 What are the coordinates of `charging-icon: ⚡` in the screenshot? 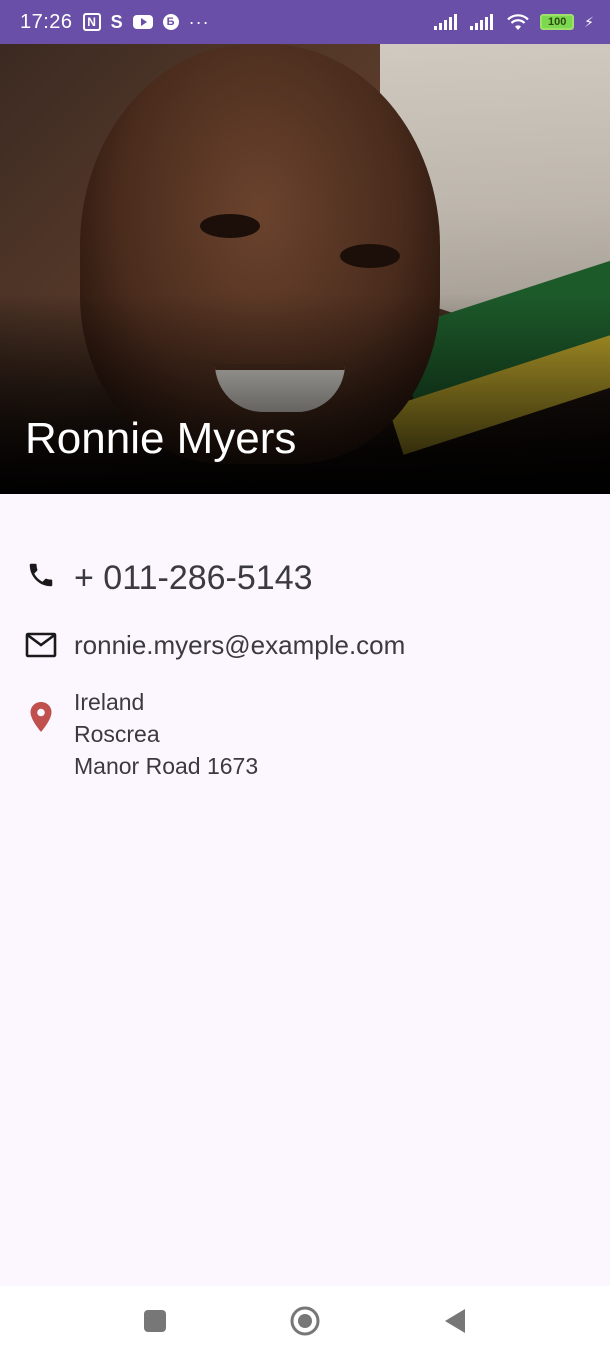 It's located at (589, 21).